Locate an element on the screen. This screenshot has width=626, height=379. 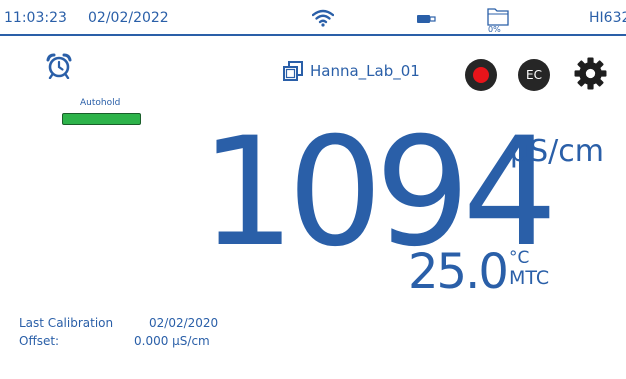
temperature-value: 25.0 is located at coordinates (458, 272).